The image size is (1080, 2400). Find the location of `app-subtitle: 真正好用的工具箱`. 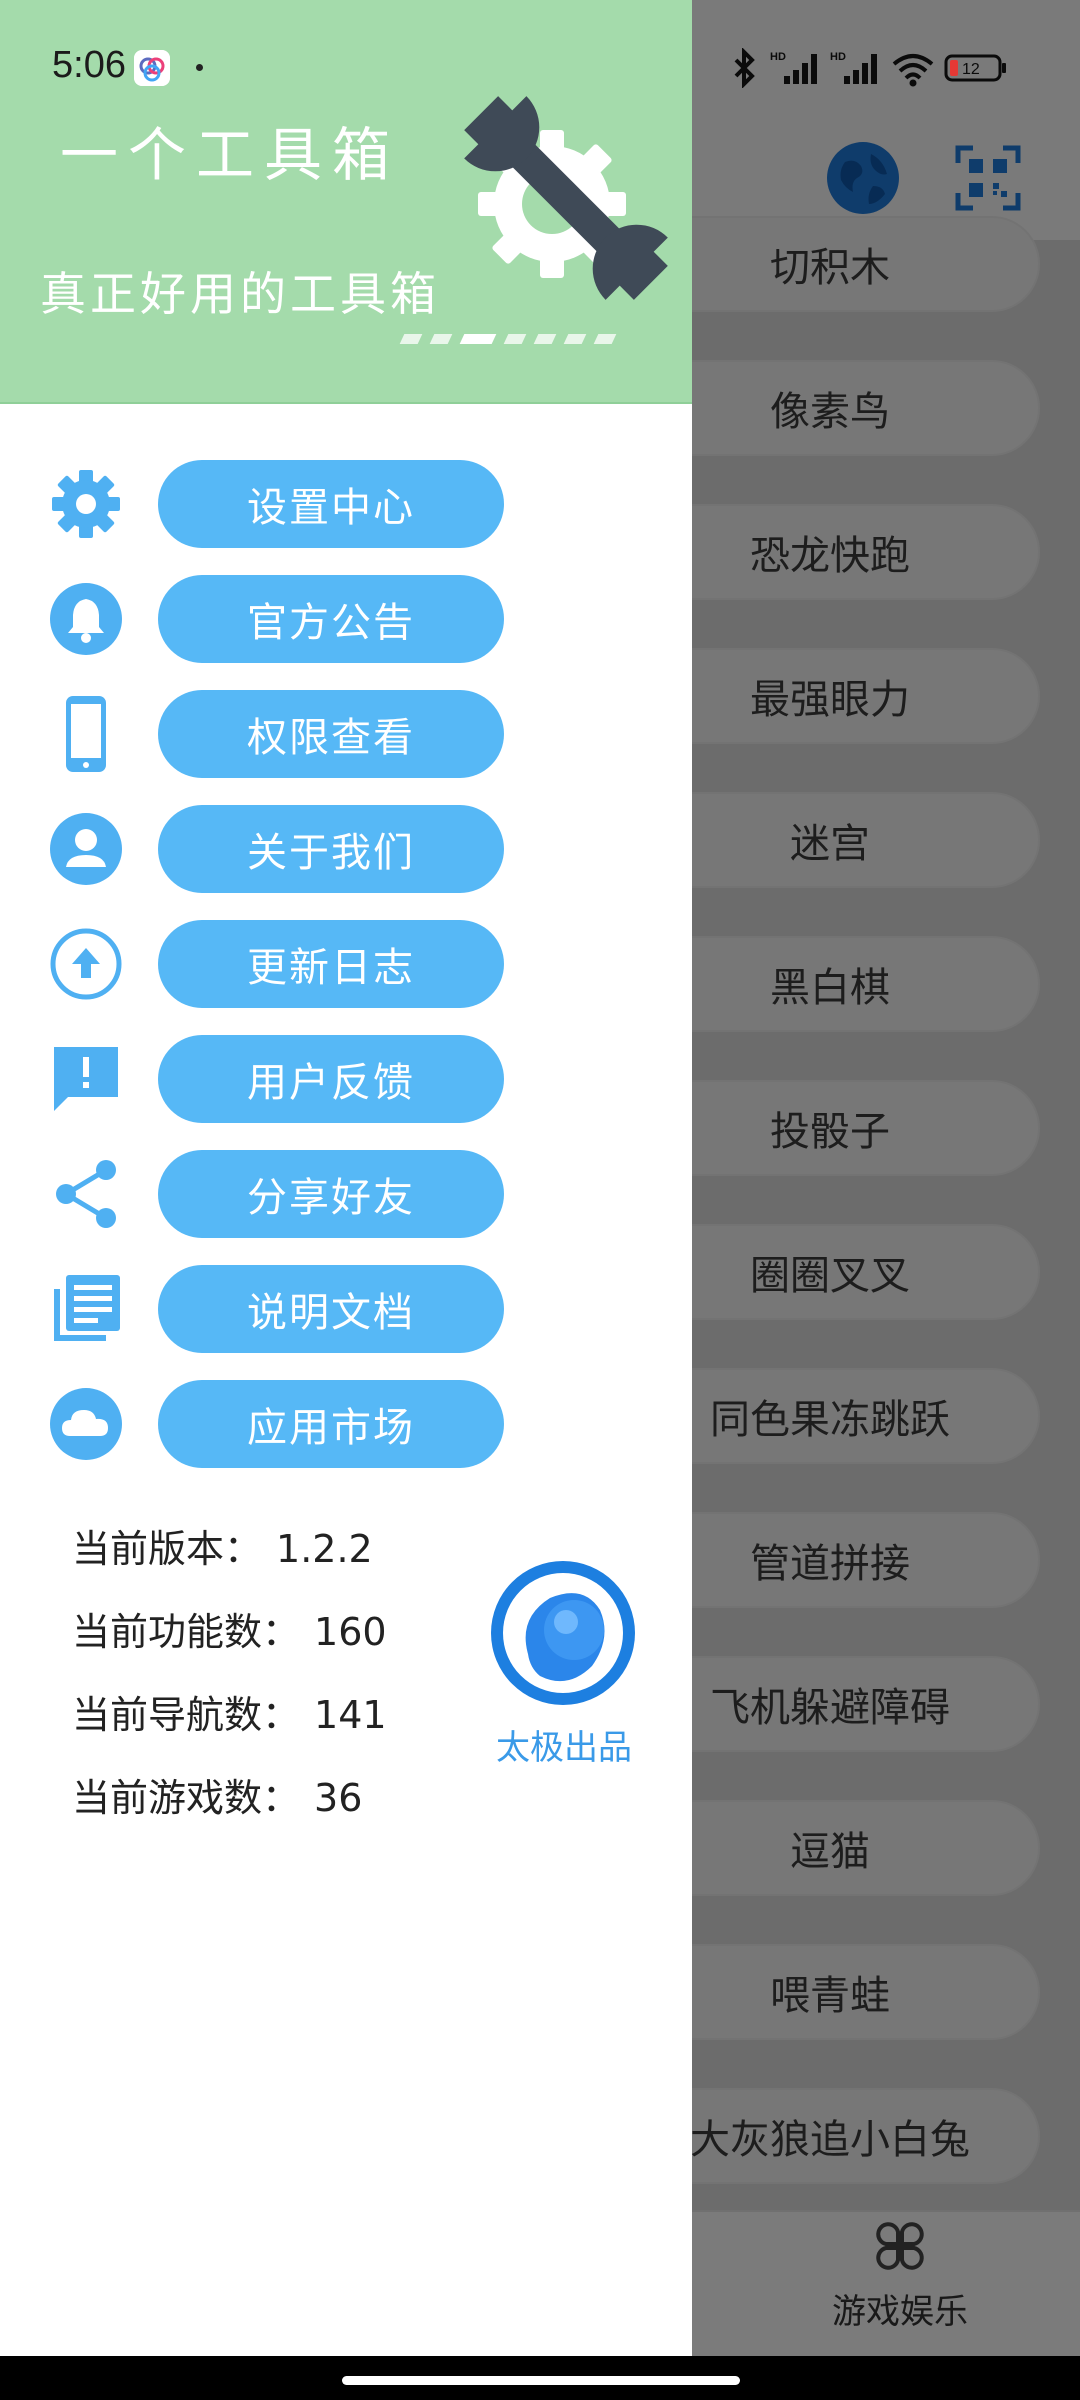

app-subtitle: 真正好用的工具箱 is located at coordinates (240, 294).